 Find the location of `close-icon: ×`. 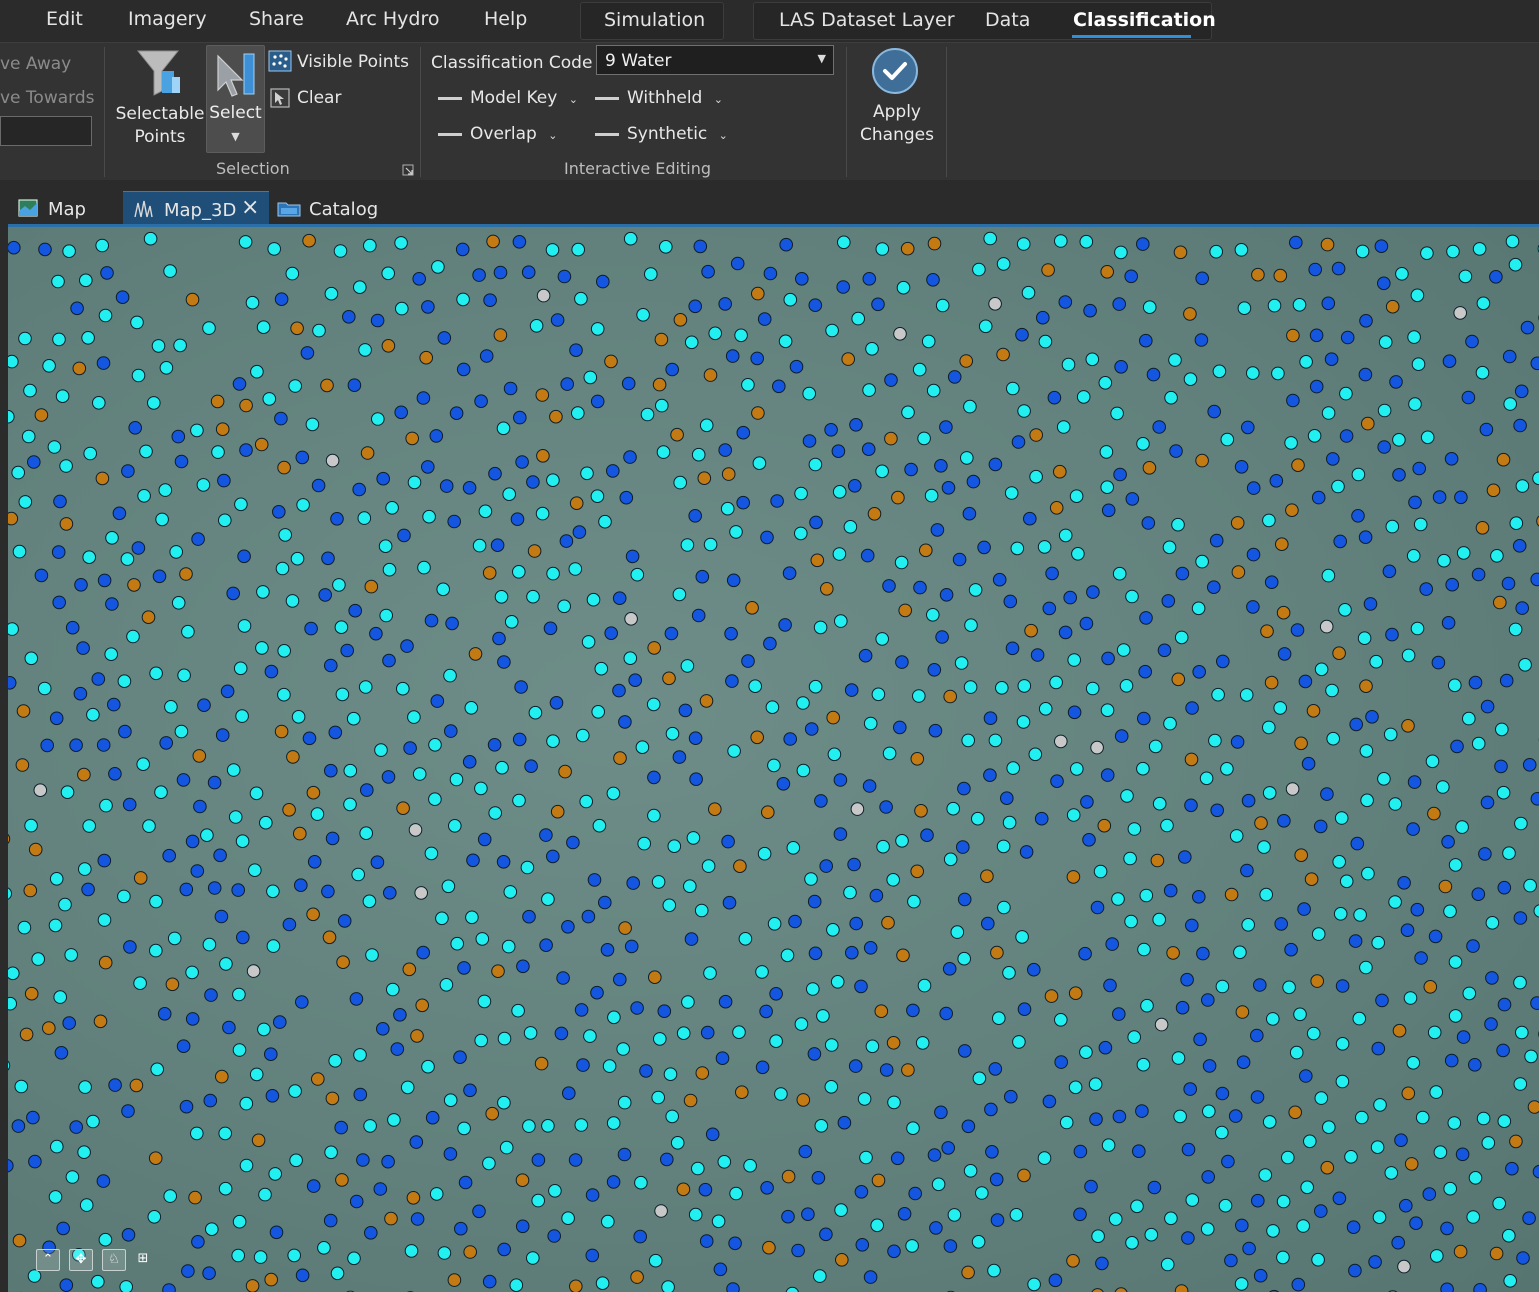

close-icon: × is located at coordinates (250, 207).